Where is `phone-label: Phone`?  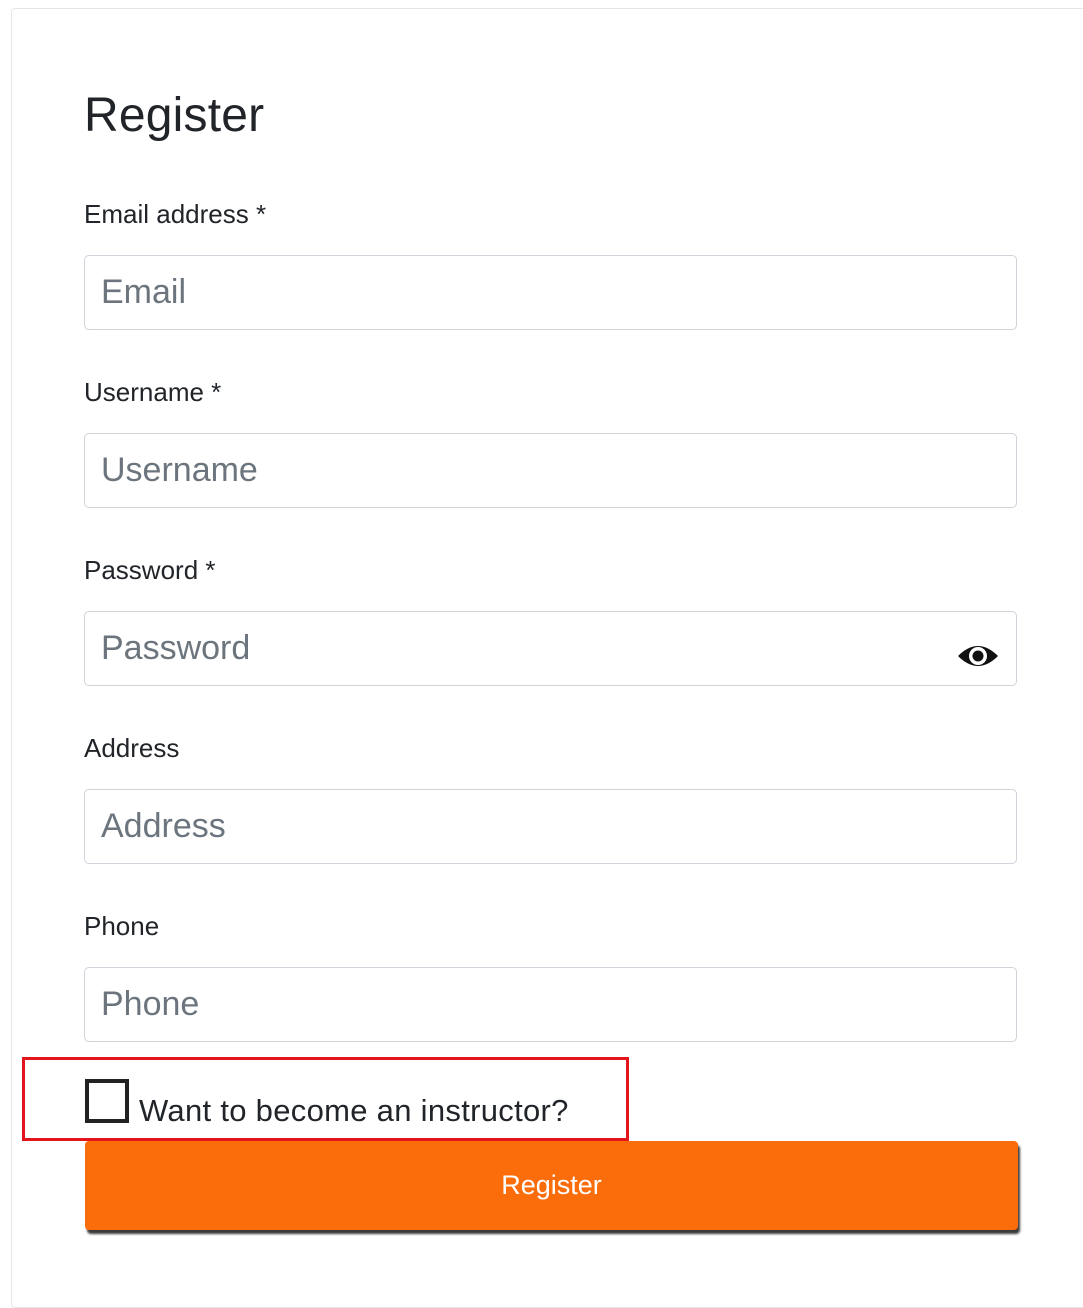
phone-label: Phone is located at coordinates (122, 926).